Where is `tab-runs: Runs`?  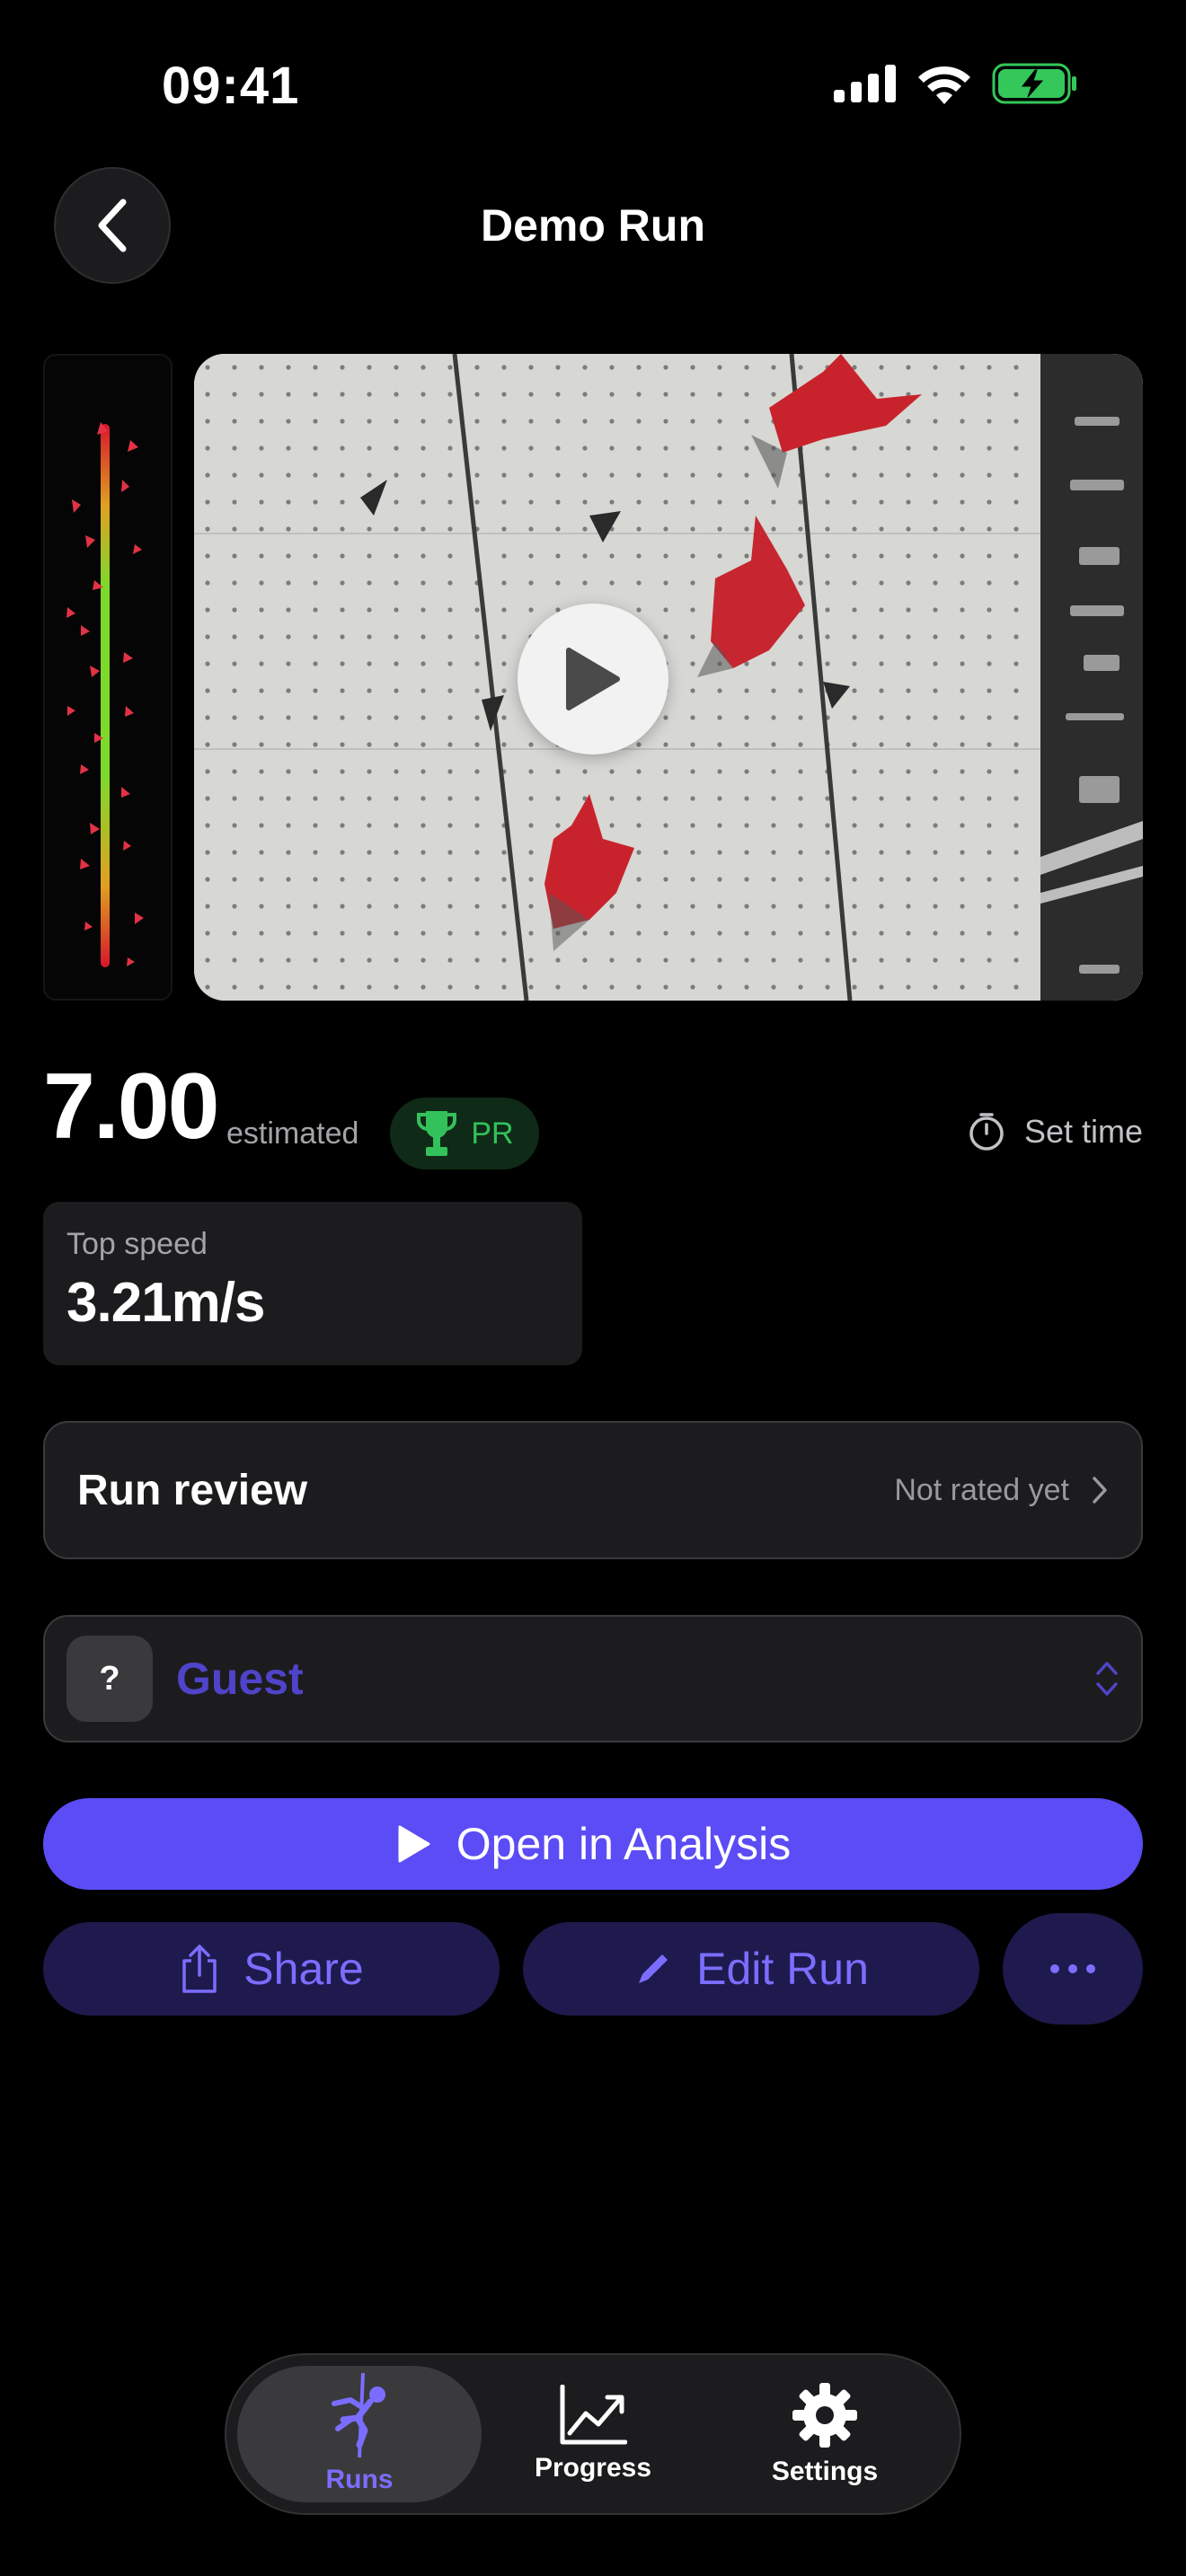 tab-runs: Runs is located at coordinates (359, 2434).